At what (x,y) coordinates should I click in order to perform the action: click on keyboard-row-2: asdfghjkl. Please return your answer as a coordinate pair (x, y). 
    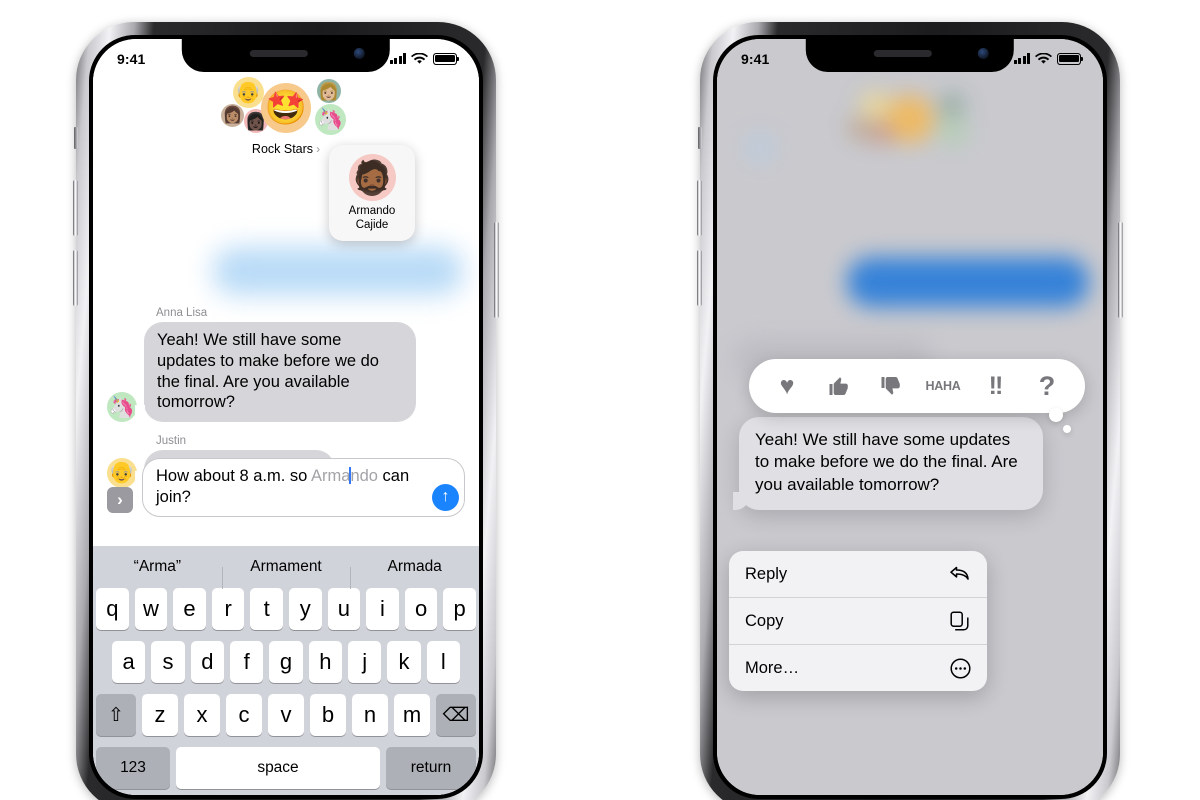
    Looking at the image, I should click on (286, 662).